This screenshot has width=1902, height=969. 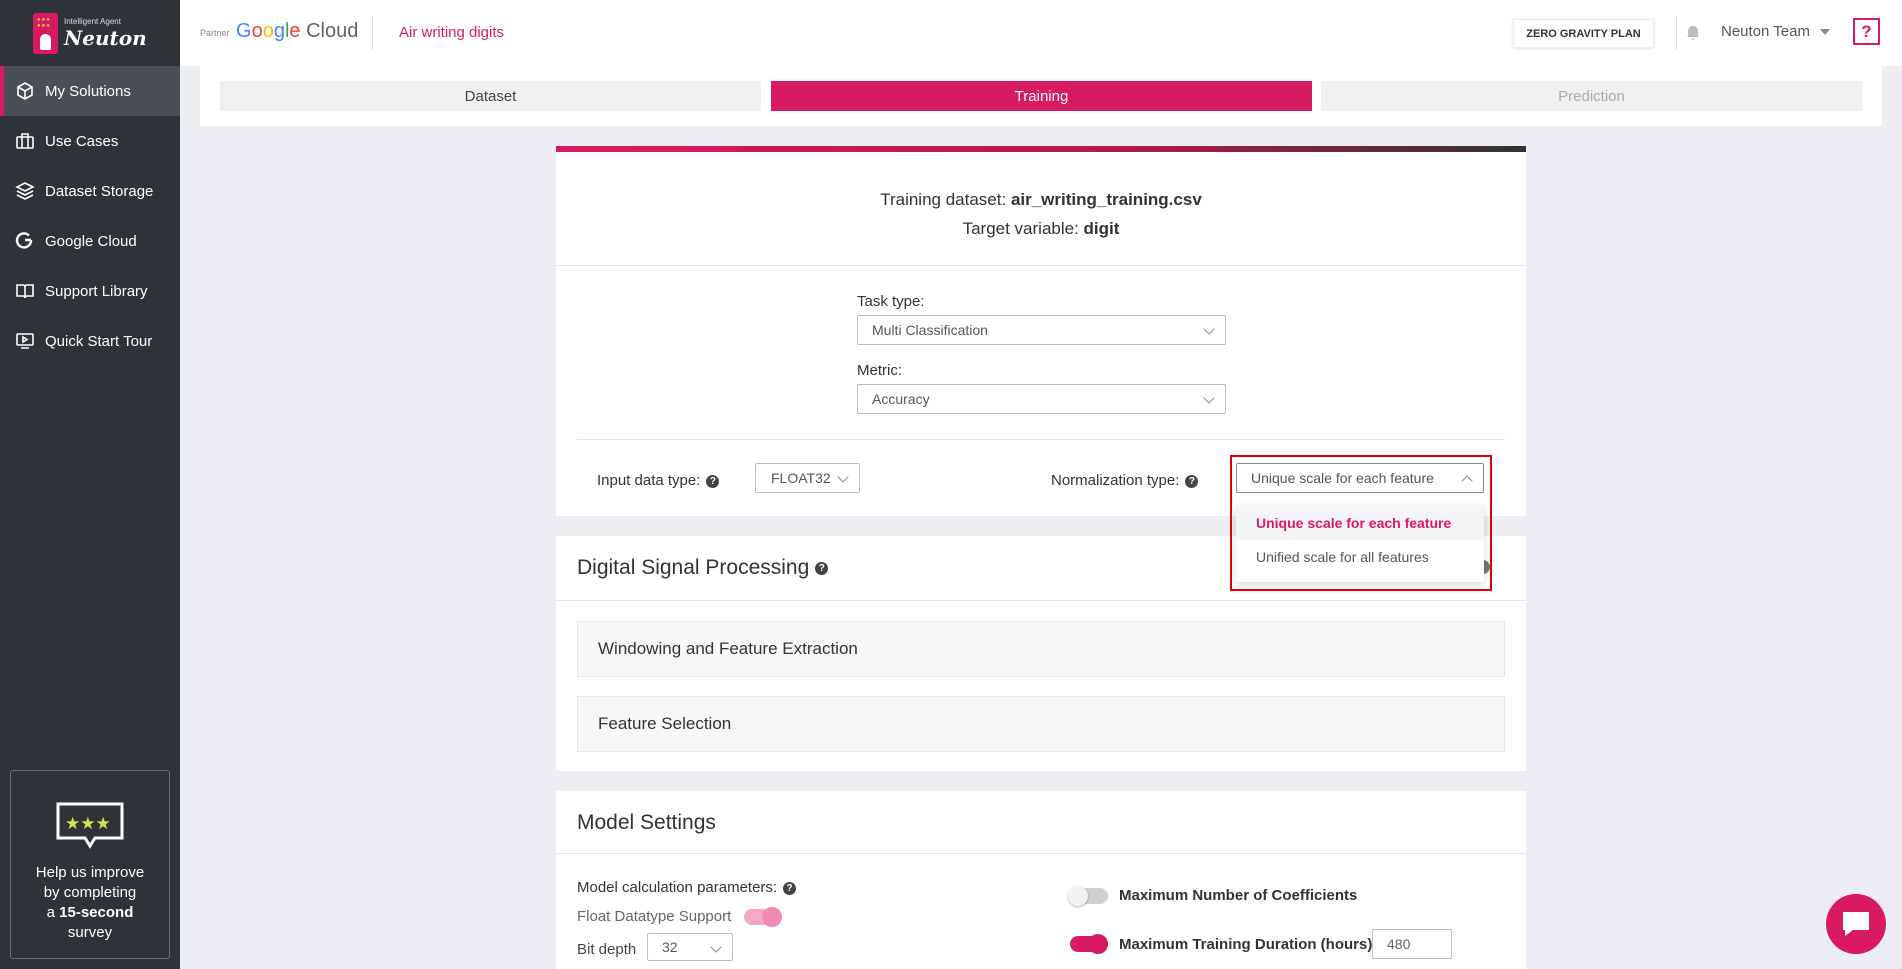 I want to click on briefcase-icon, so click(x=25, y=141).